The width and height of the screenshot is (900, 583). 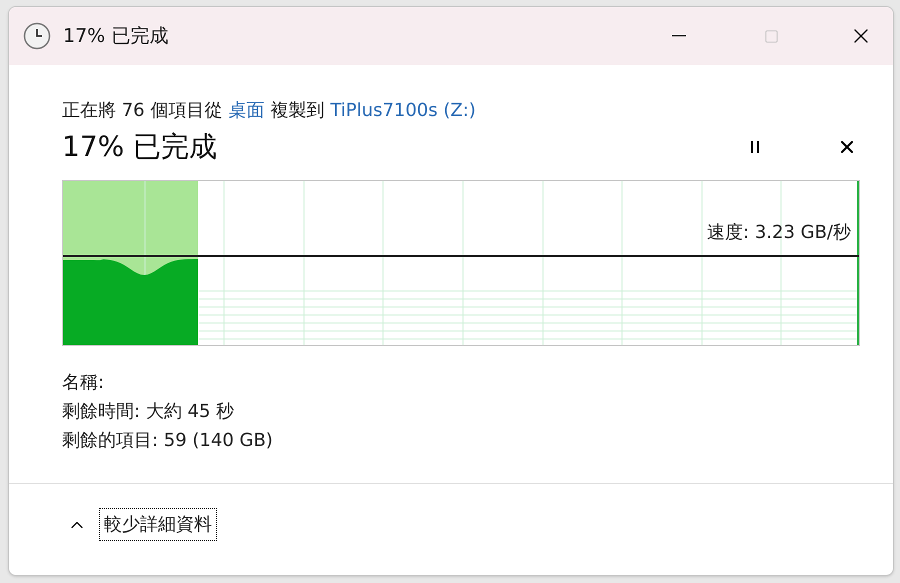 I want to click on detail-text: 名稱:, so click(x=84, y=383).